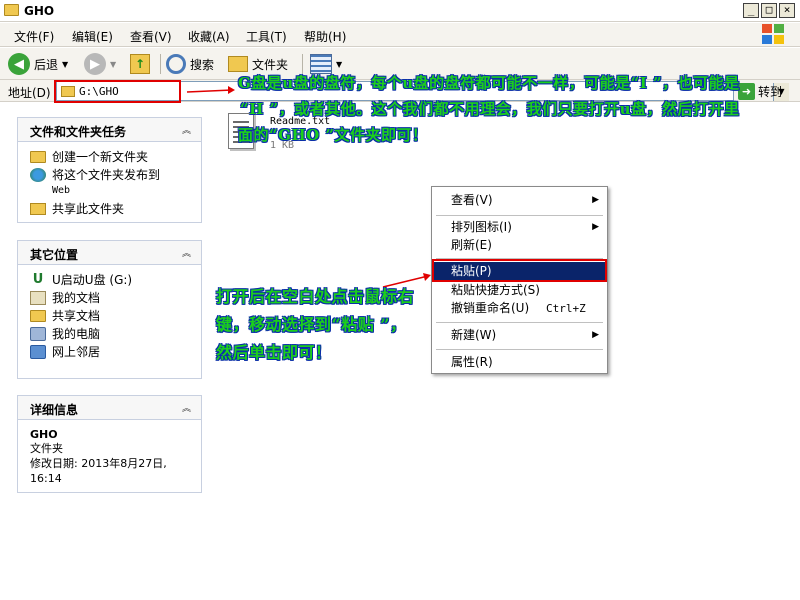 The image size is (800, 600). What do you see at coordinates (115, 316) in the screenshot?
I see `place-shared-documents: 共享文档` at bounding box center [115, 316].